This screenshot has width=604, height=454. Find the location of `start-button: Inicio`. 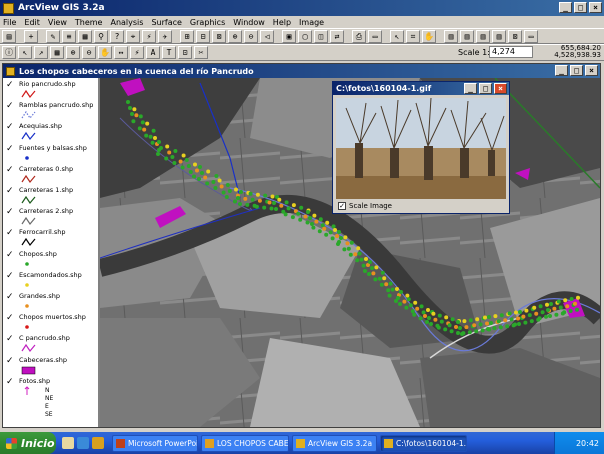

start-button: Inicio is located at coordinates (28, 443).